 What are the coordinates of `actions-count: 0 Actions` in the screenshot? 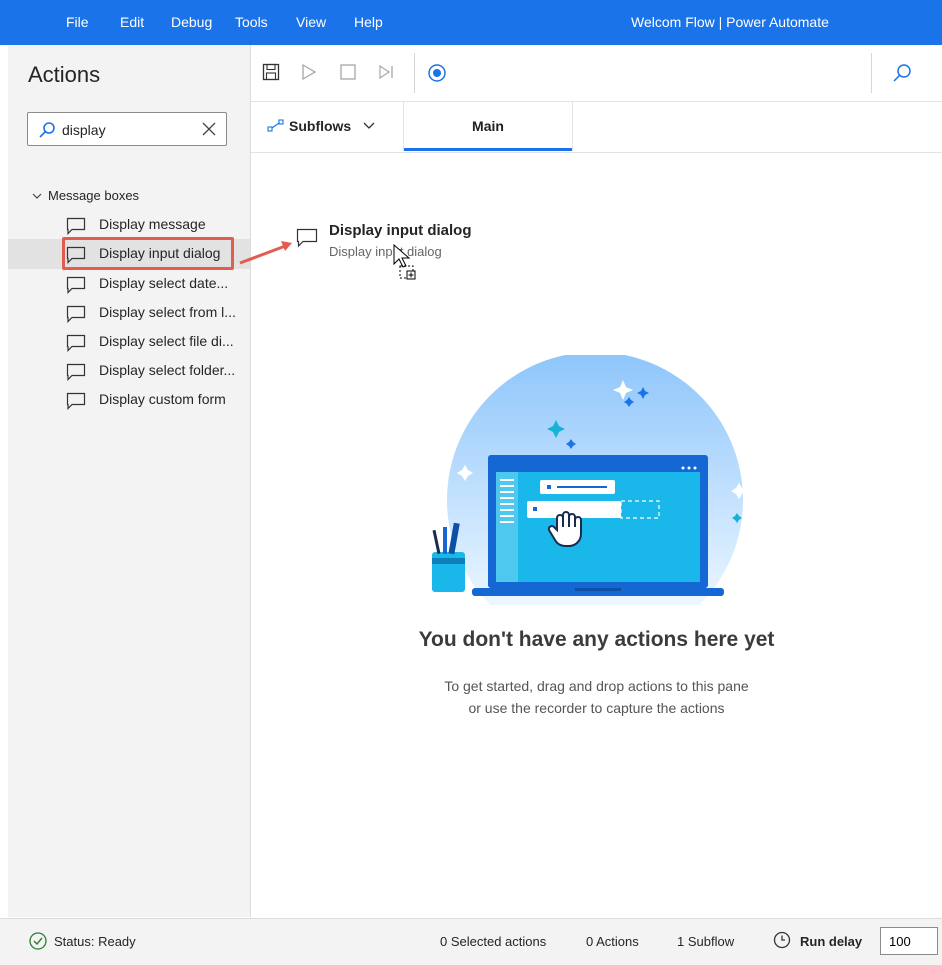 It's located at (612, 941).